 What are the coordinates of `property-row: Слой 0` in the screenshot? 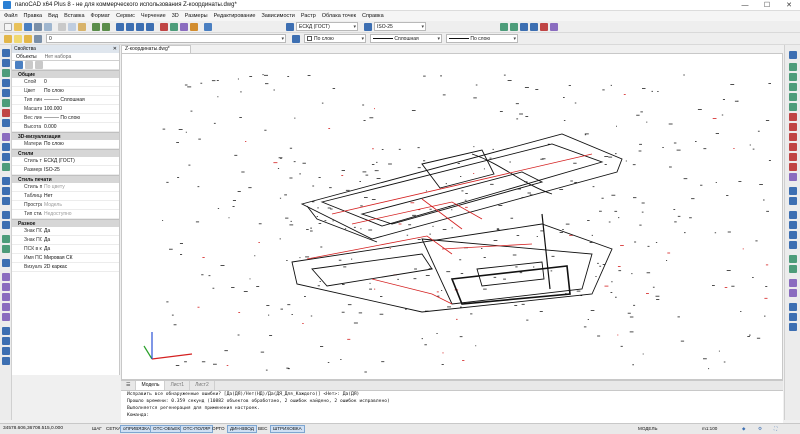 It's located at (65, 82).